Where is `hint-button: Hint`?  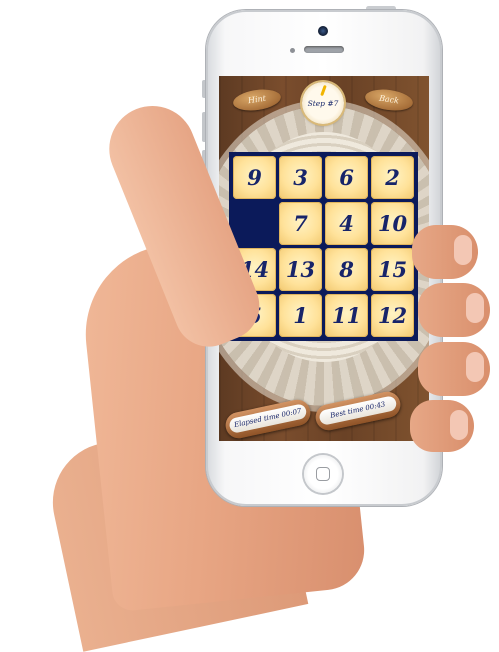
hint-button: Hint is located at coordinates (257, 100).